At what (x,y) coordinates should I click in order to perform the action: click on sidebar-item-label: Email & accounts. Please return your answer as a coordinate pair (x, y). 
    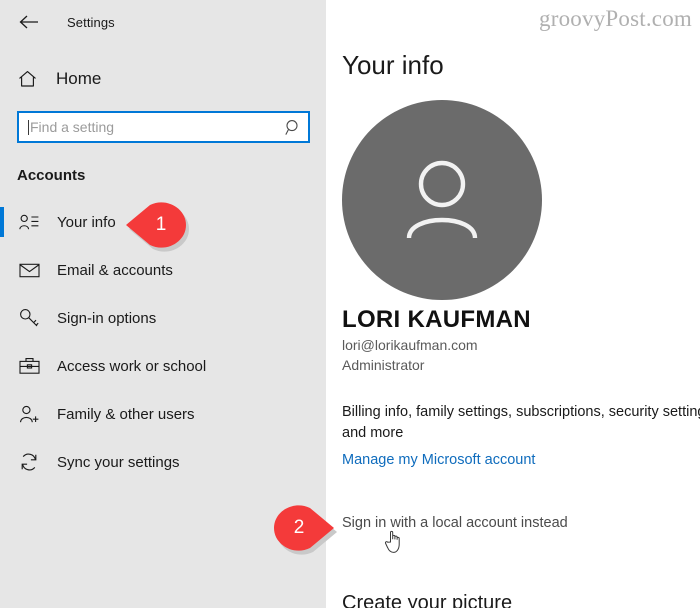
    Looking at the image, I should click on (115, 270).